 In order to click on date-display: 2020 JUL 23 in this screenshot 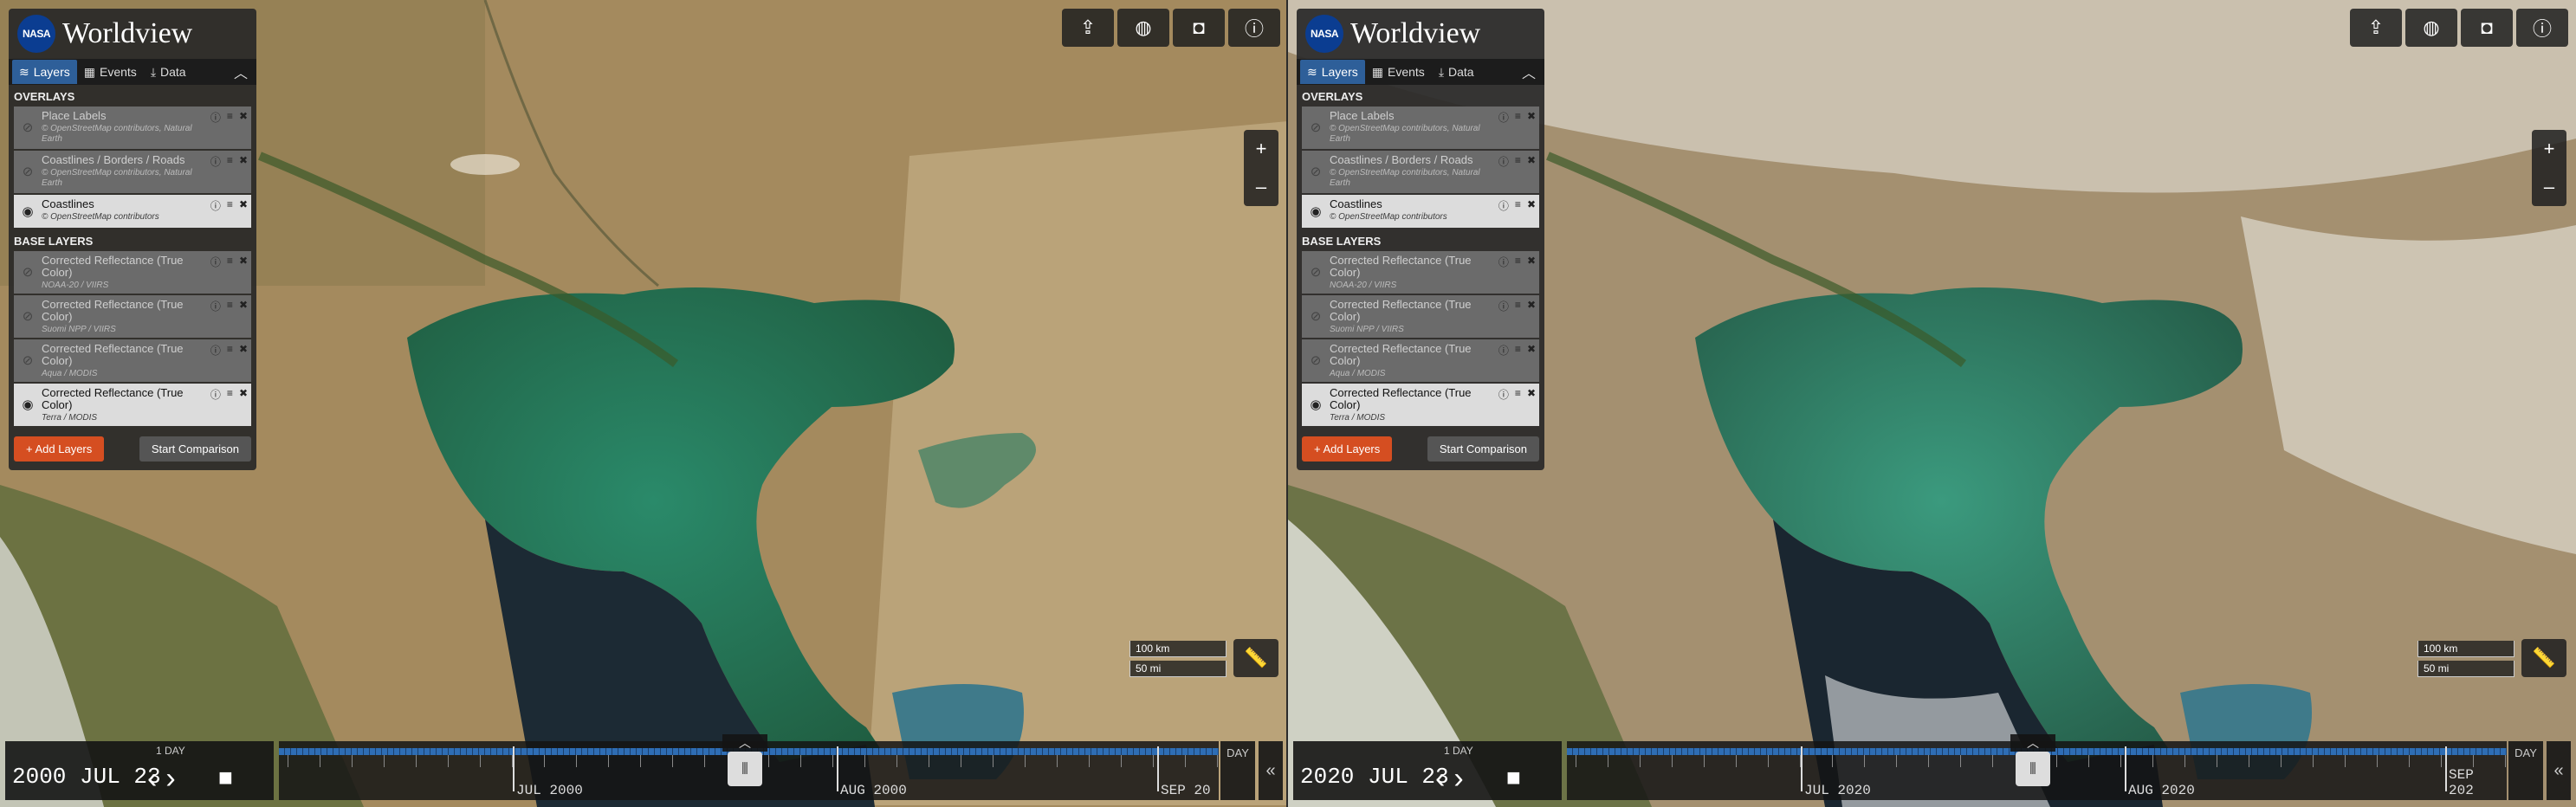, I will do `click(1374, 777)`.